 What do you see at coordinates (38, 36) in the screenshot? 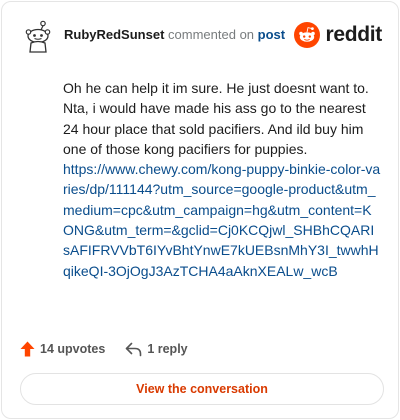
I see `snoo-avatar-icon` at bounding box center [38, 36].